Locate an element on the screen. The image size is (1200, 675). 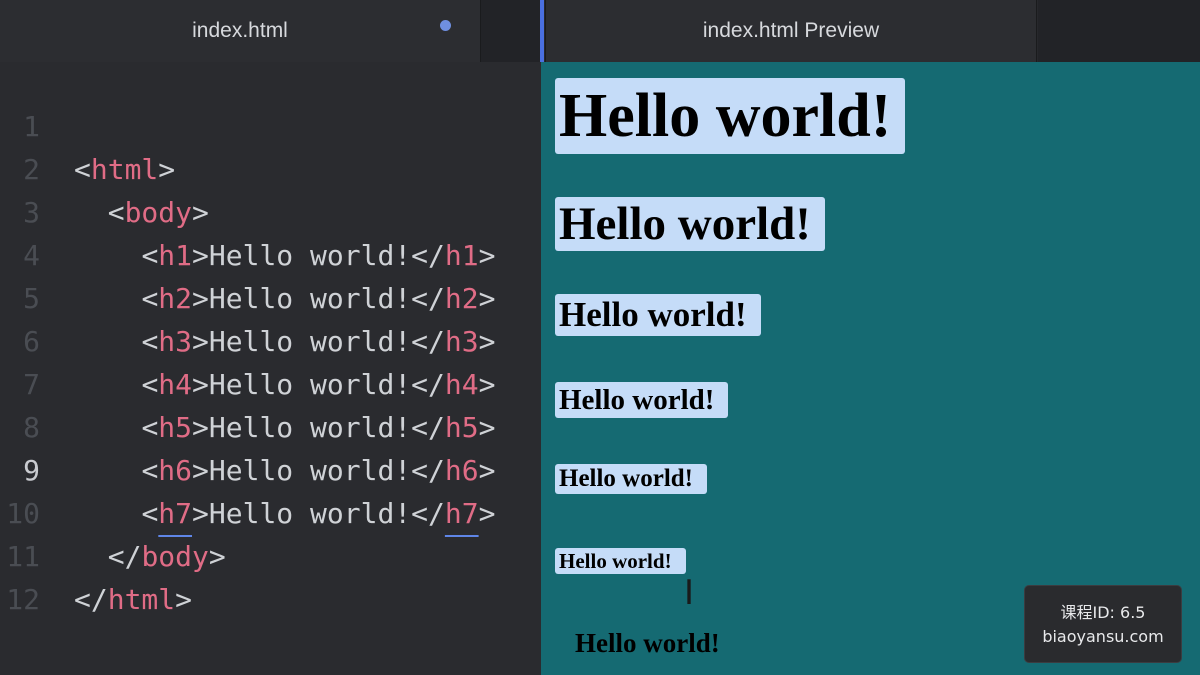
line-number: 12 is located at coordinates (23, 599).